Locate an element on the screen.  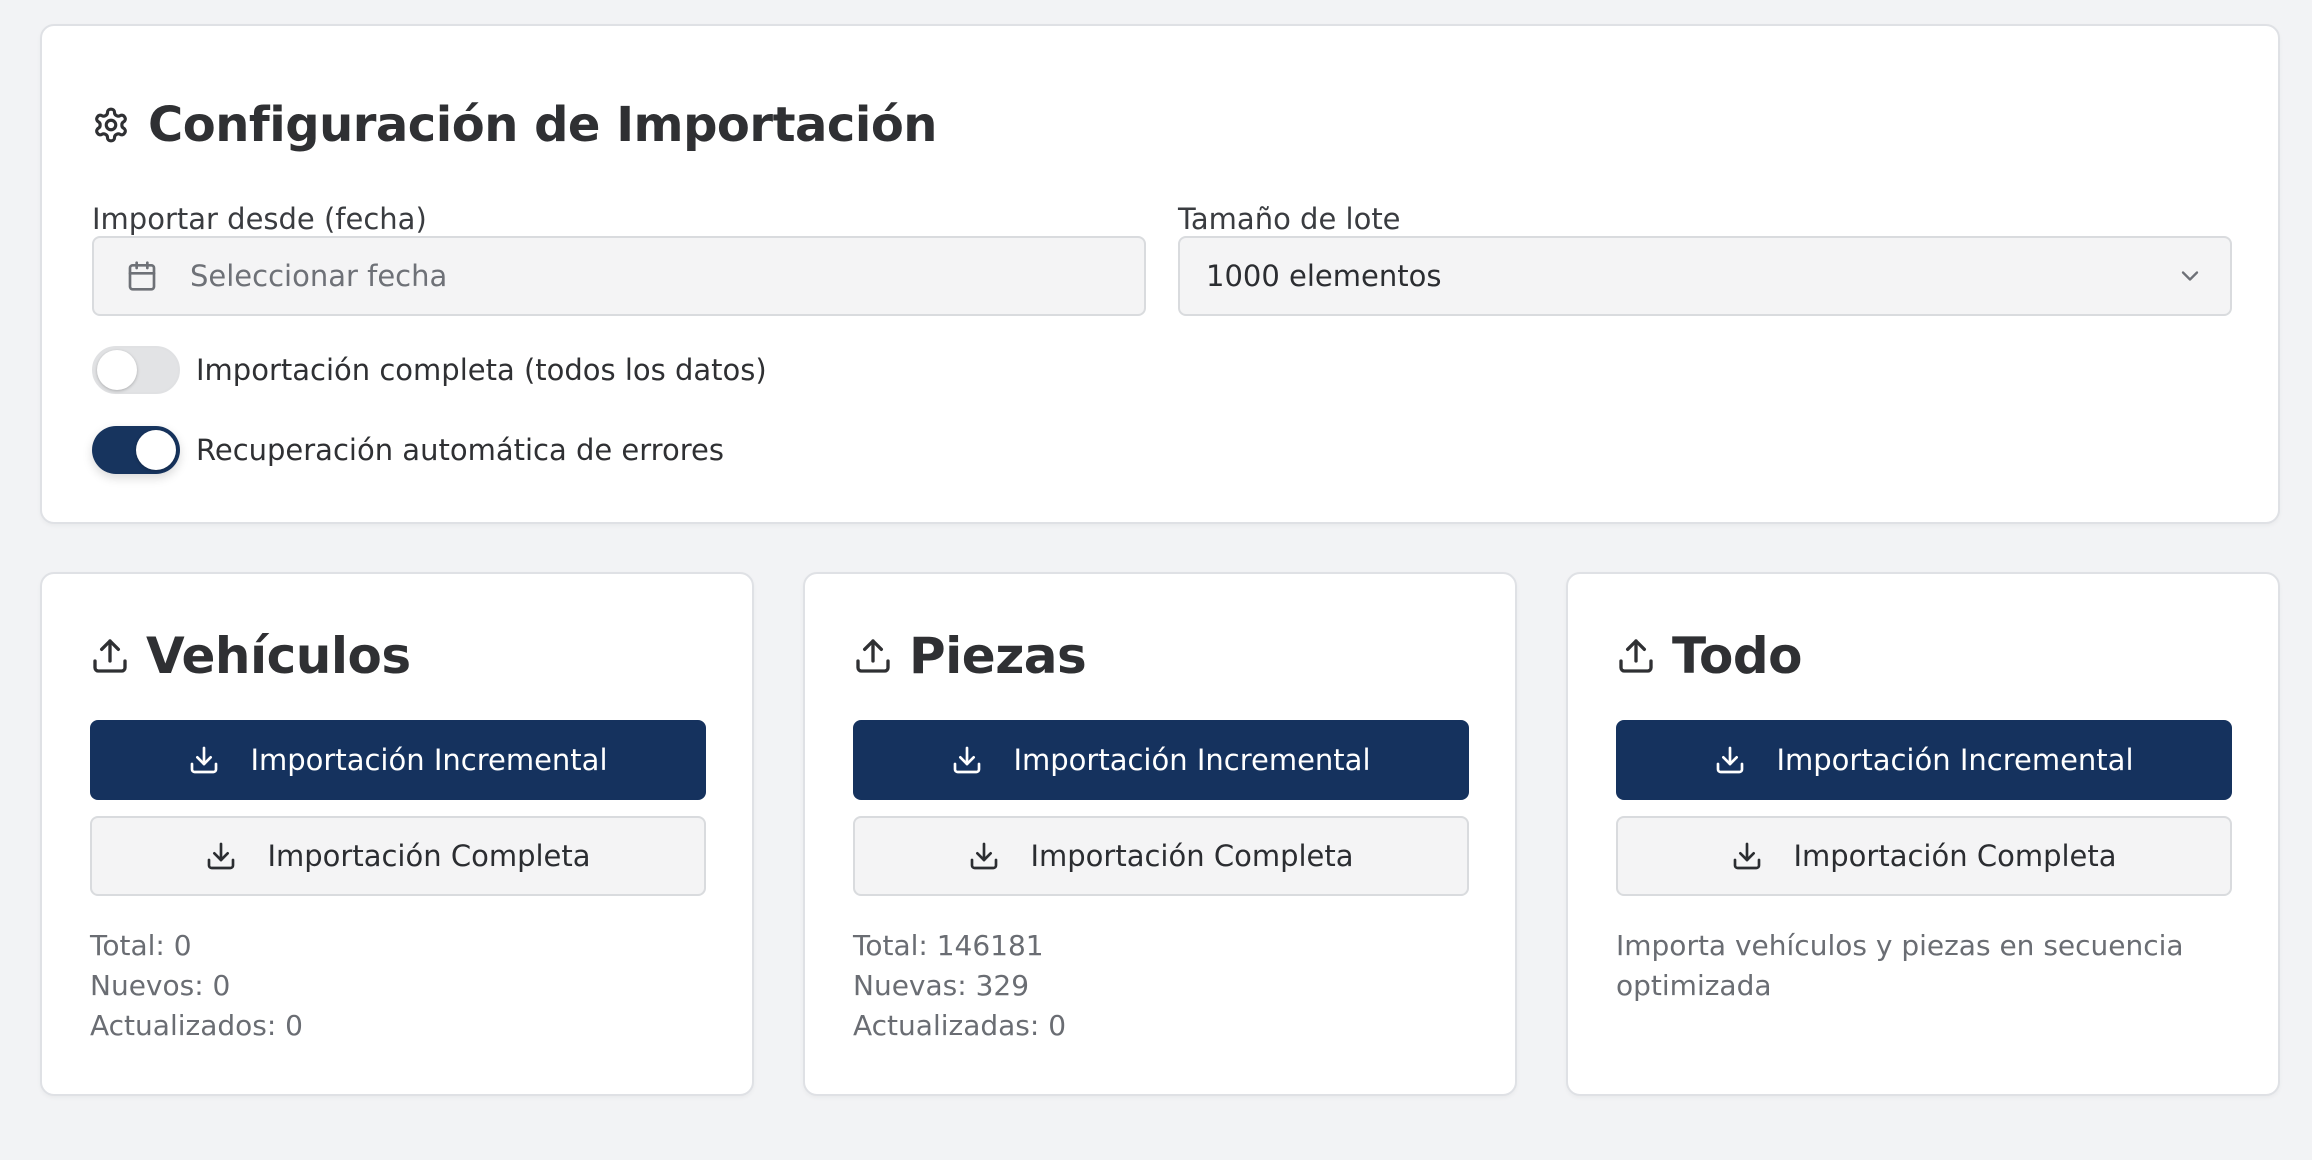
date-placeholder: Seleccionar fecha is located at coordinates (319, 276).